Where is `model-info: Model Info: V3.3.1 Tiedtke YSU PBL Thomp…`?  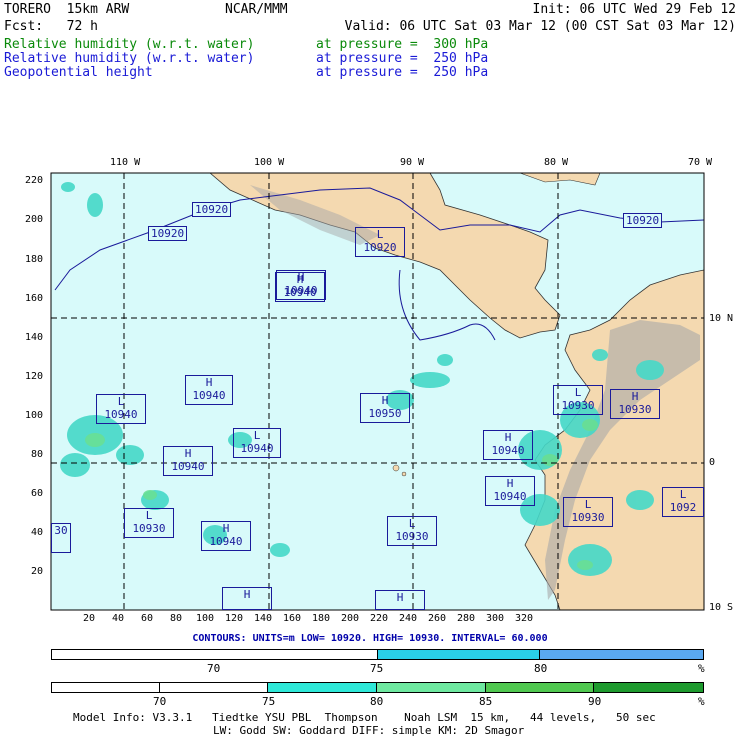 model-info: Model Info: V3.3.1 Tiedtke YSU PBL Thomp… is located at coordinates (364, 717).